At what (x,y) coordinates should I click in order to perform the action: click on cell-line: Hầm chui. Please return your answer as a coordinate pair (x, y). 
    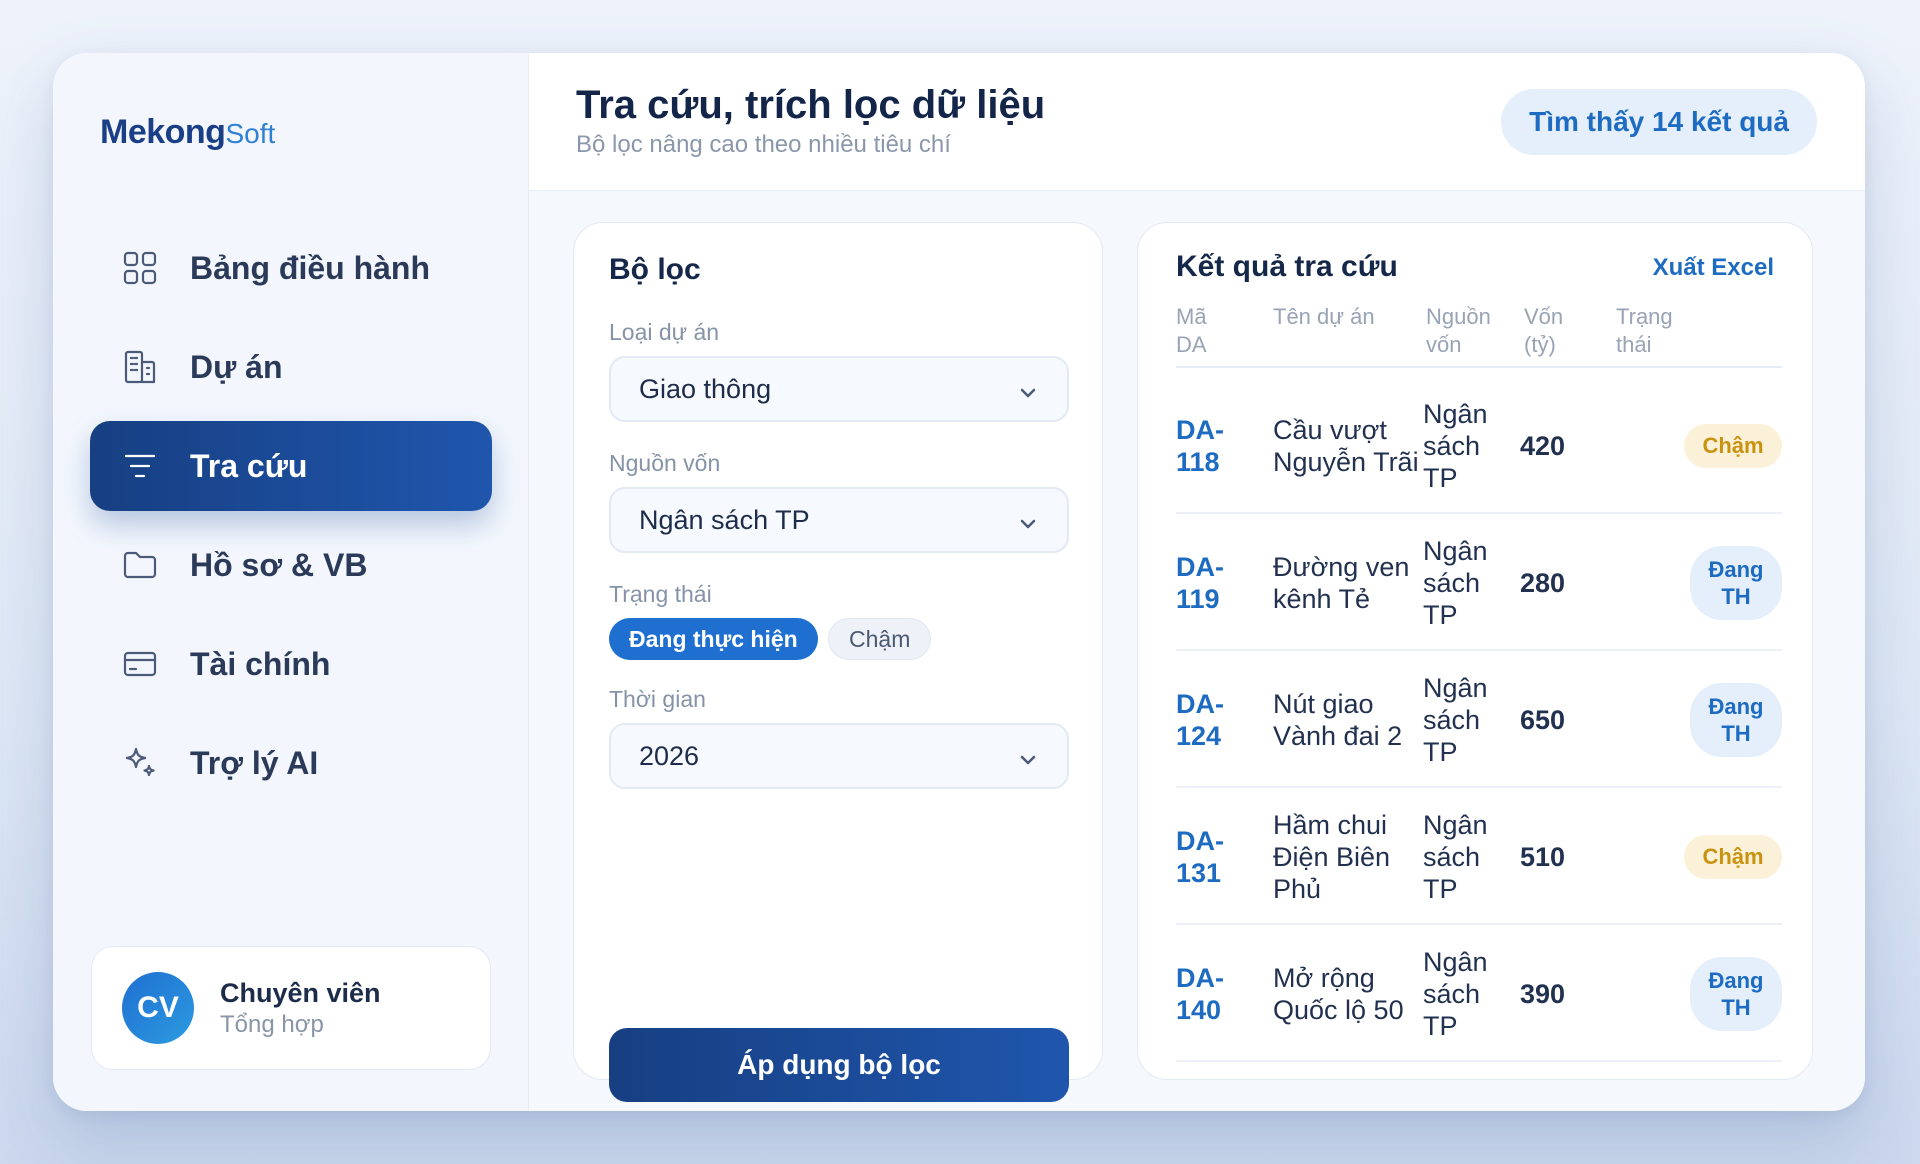
    Looking at the image, I should click on (1330, 824).